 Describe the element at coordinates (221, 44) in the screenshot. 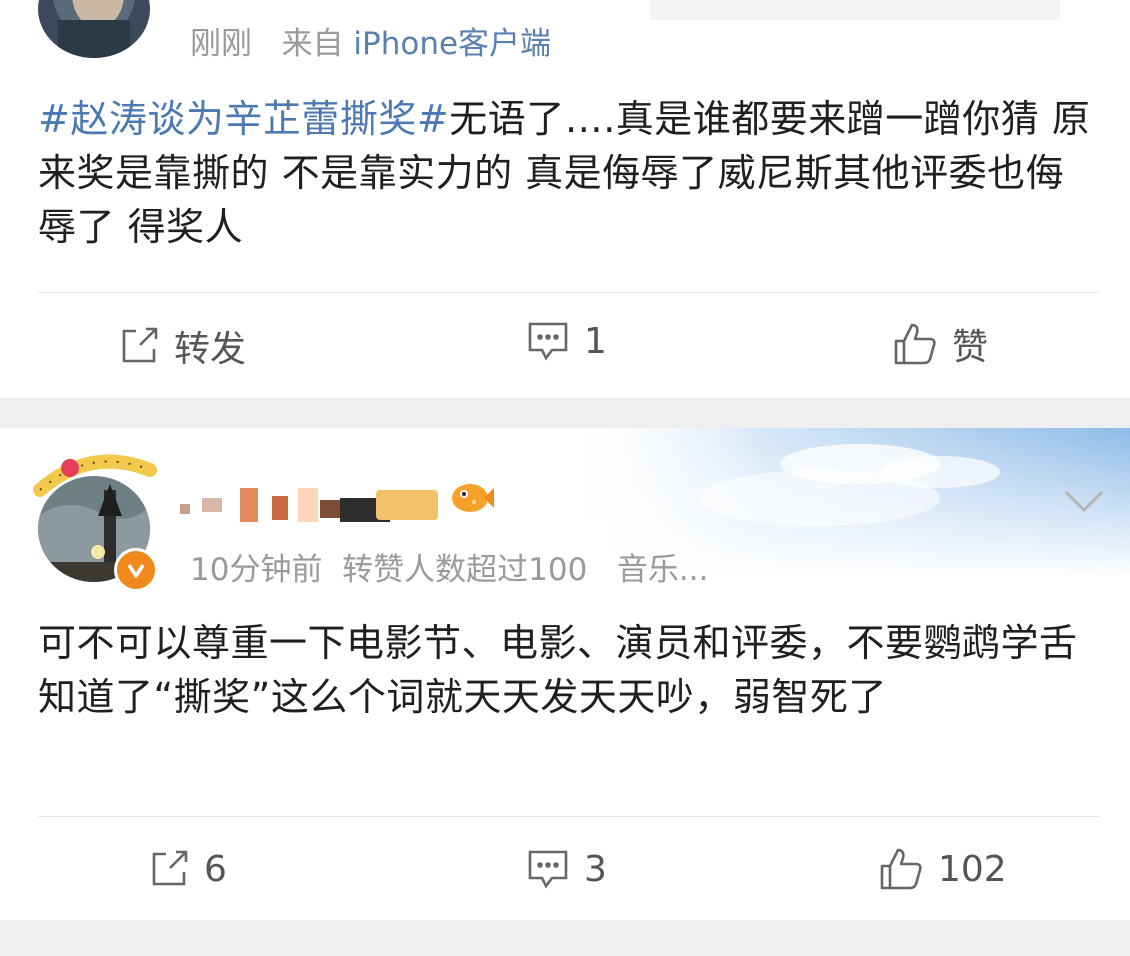

I see `post-time: 刚刚` at that location.